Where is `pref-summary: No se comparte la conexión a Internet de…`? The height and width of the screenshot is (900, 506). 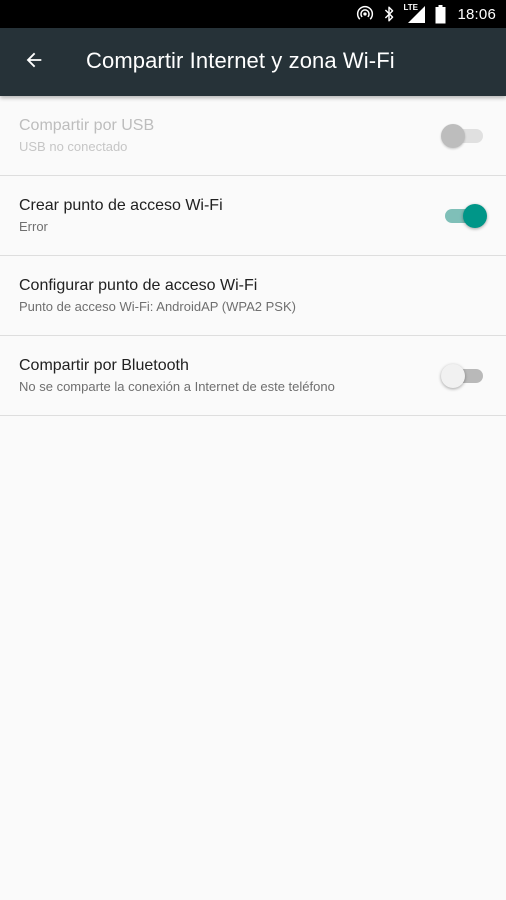
pref-summary: No se comparte la conexión a Internet de… is located at coordinates (177, 386).